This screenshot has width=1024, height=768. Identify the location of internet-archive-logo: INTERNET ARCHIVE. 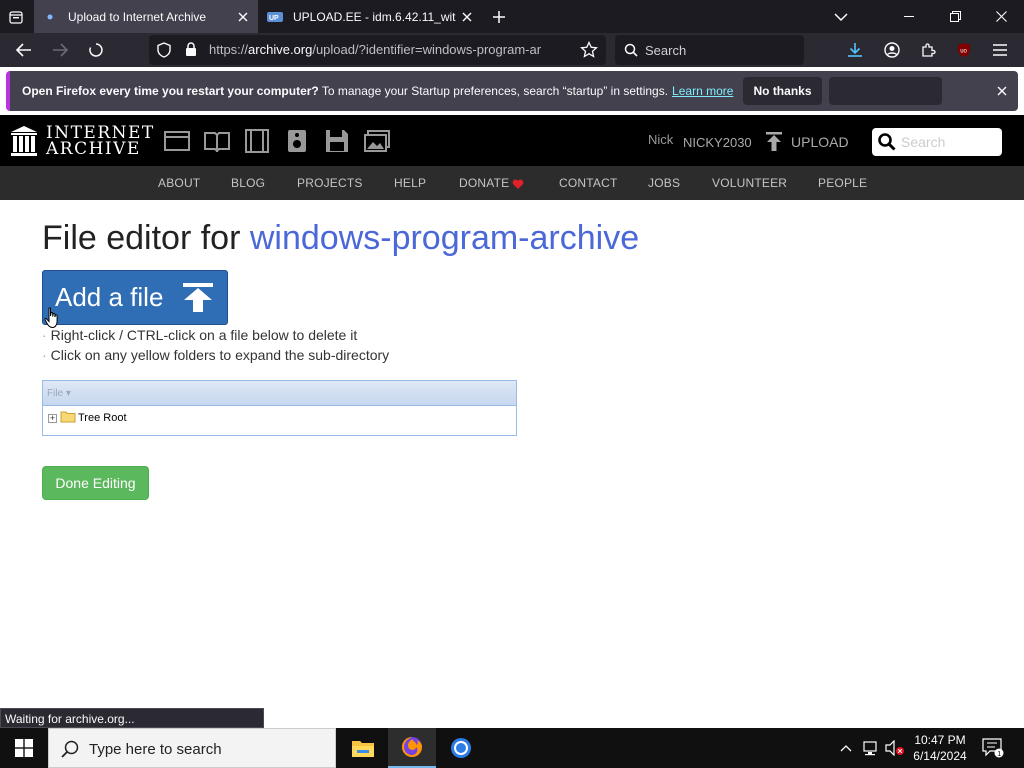
(82, 142).